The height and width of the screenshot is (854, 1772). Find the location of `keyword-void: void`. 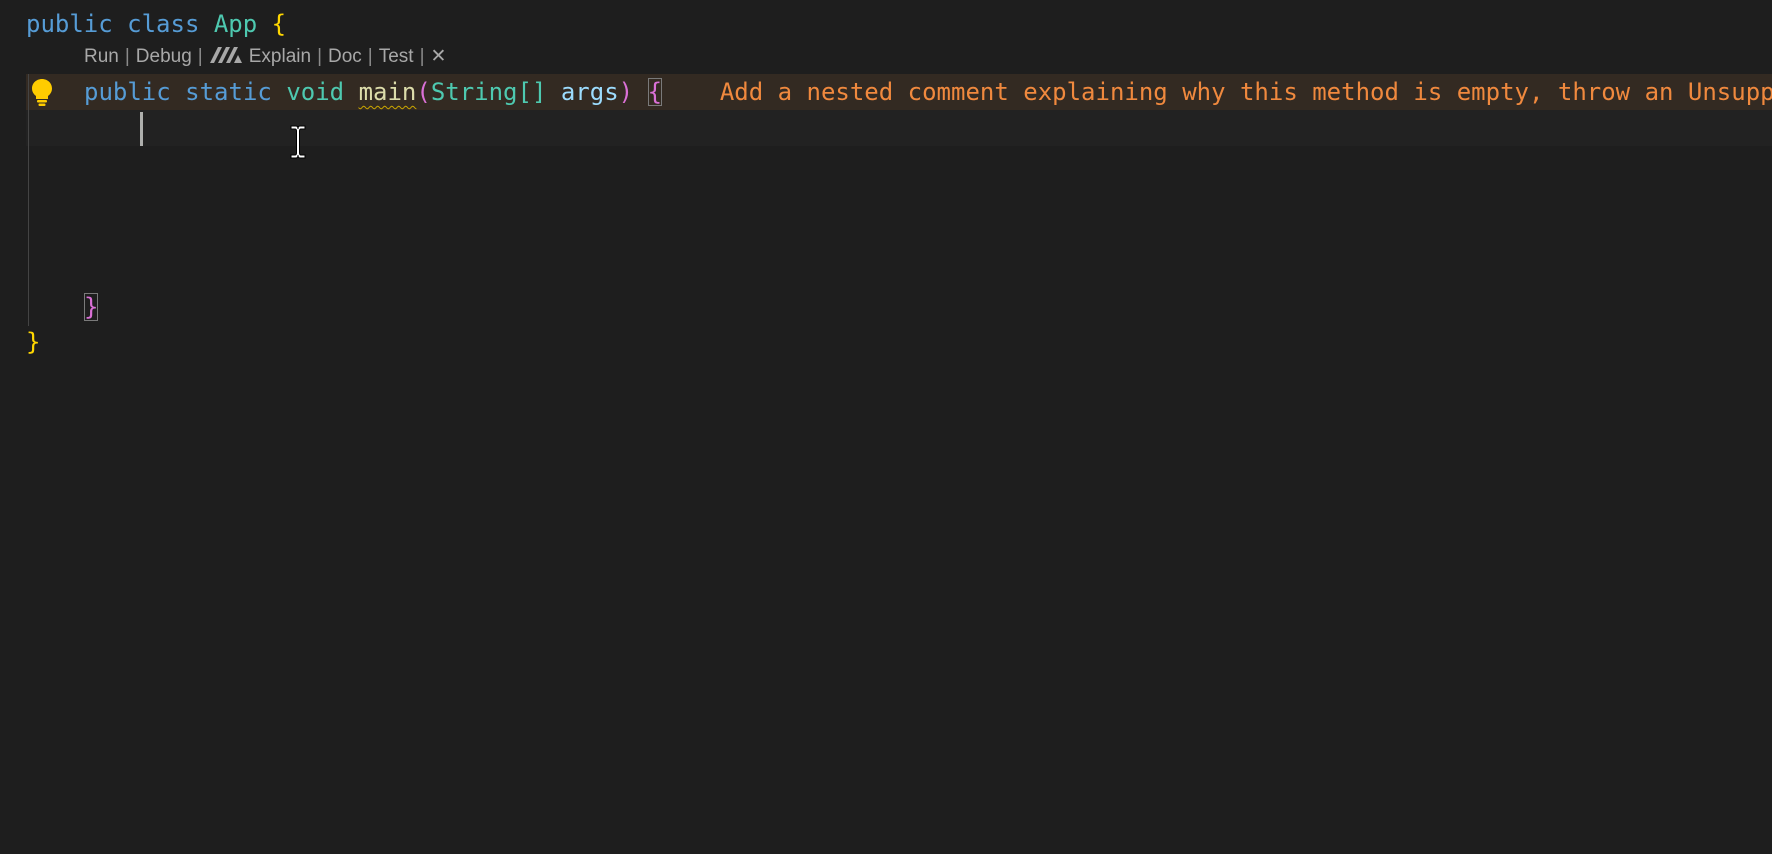

keyword-void: void is located at coordinates (315, 92).